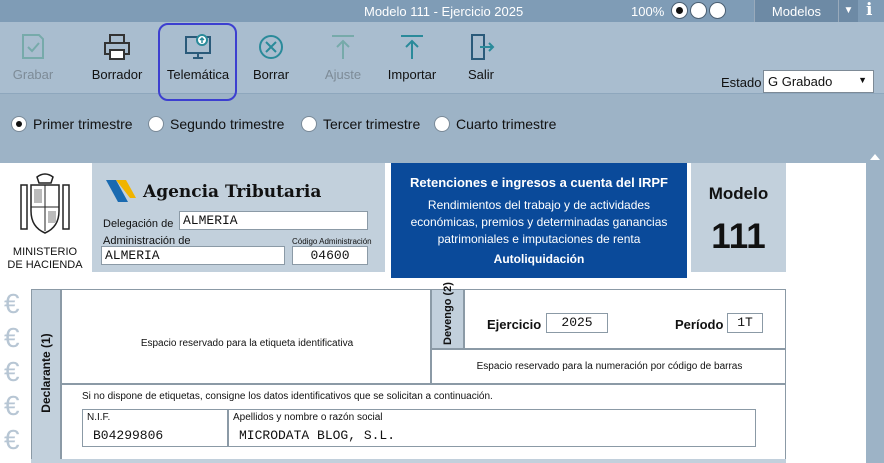  Describe the element at coordinates (121, 191) in the screenshot. I see `agencia-logo-icon` at that location.